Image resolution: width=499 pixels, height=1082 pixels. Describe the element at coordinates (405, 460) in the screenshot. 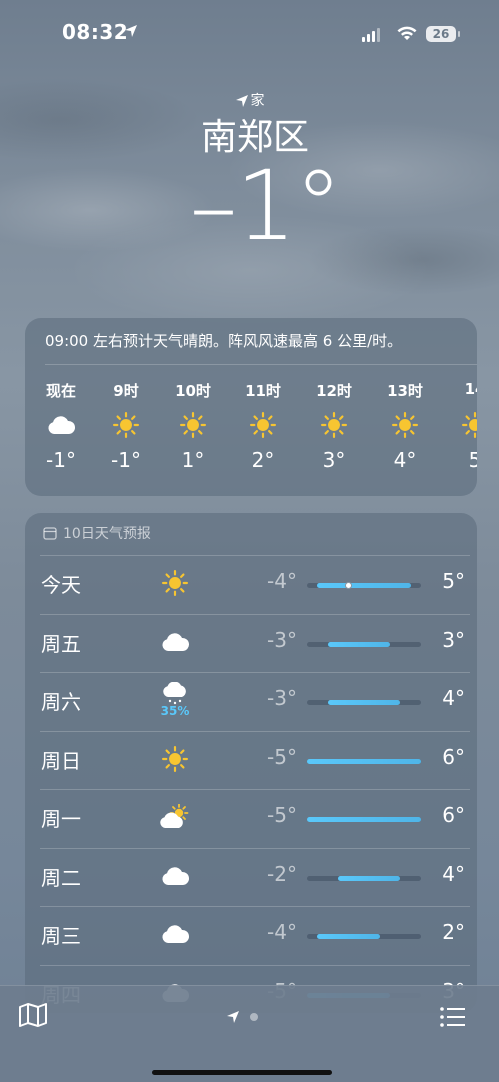

I see `hour-temperature: 4°` at that location.